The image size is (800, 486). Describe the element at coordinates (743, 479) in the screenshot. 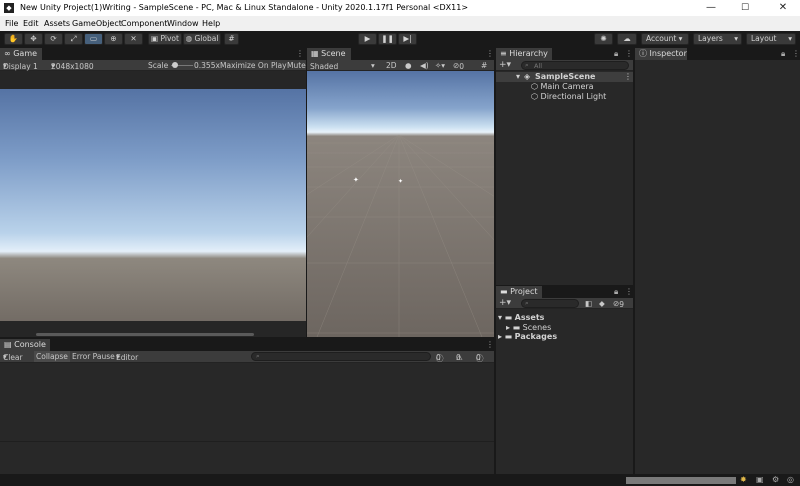

I see `debug-bulb-icon: ✸` at that location.